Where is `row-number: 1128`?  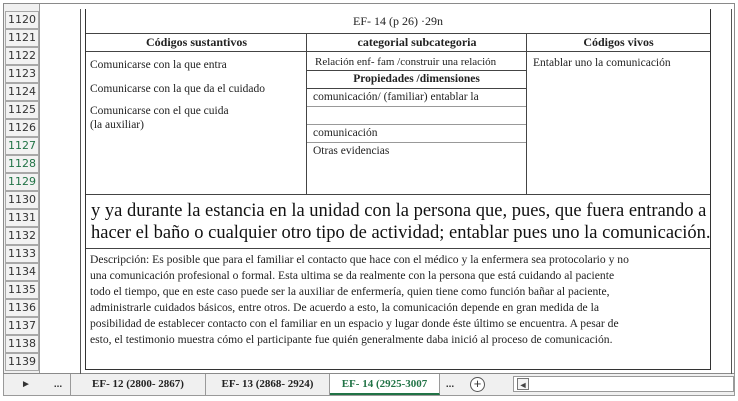 row-number: 1128 is located at coordinates (22, 164).